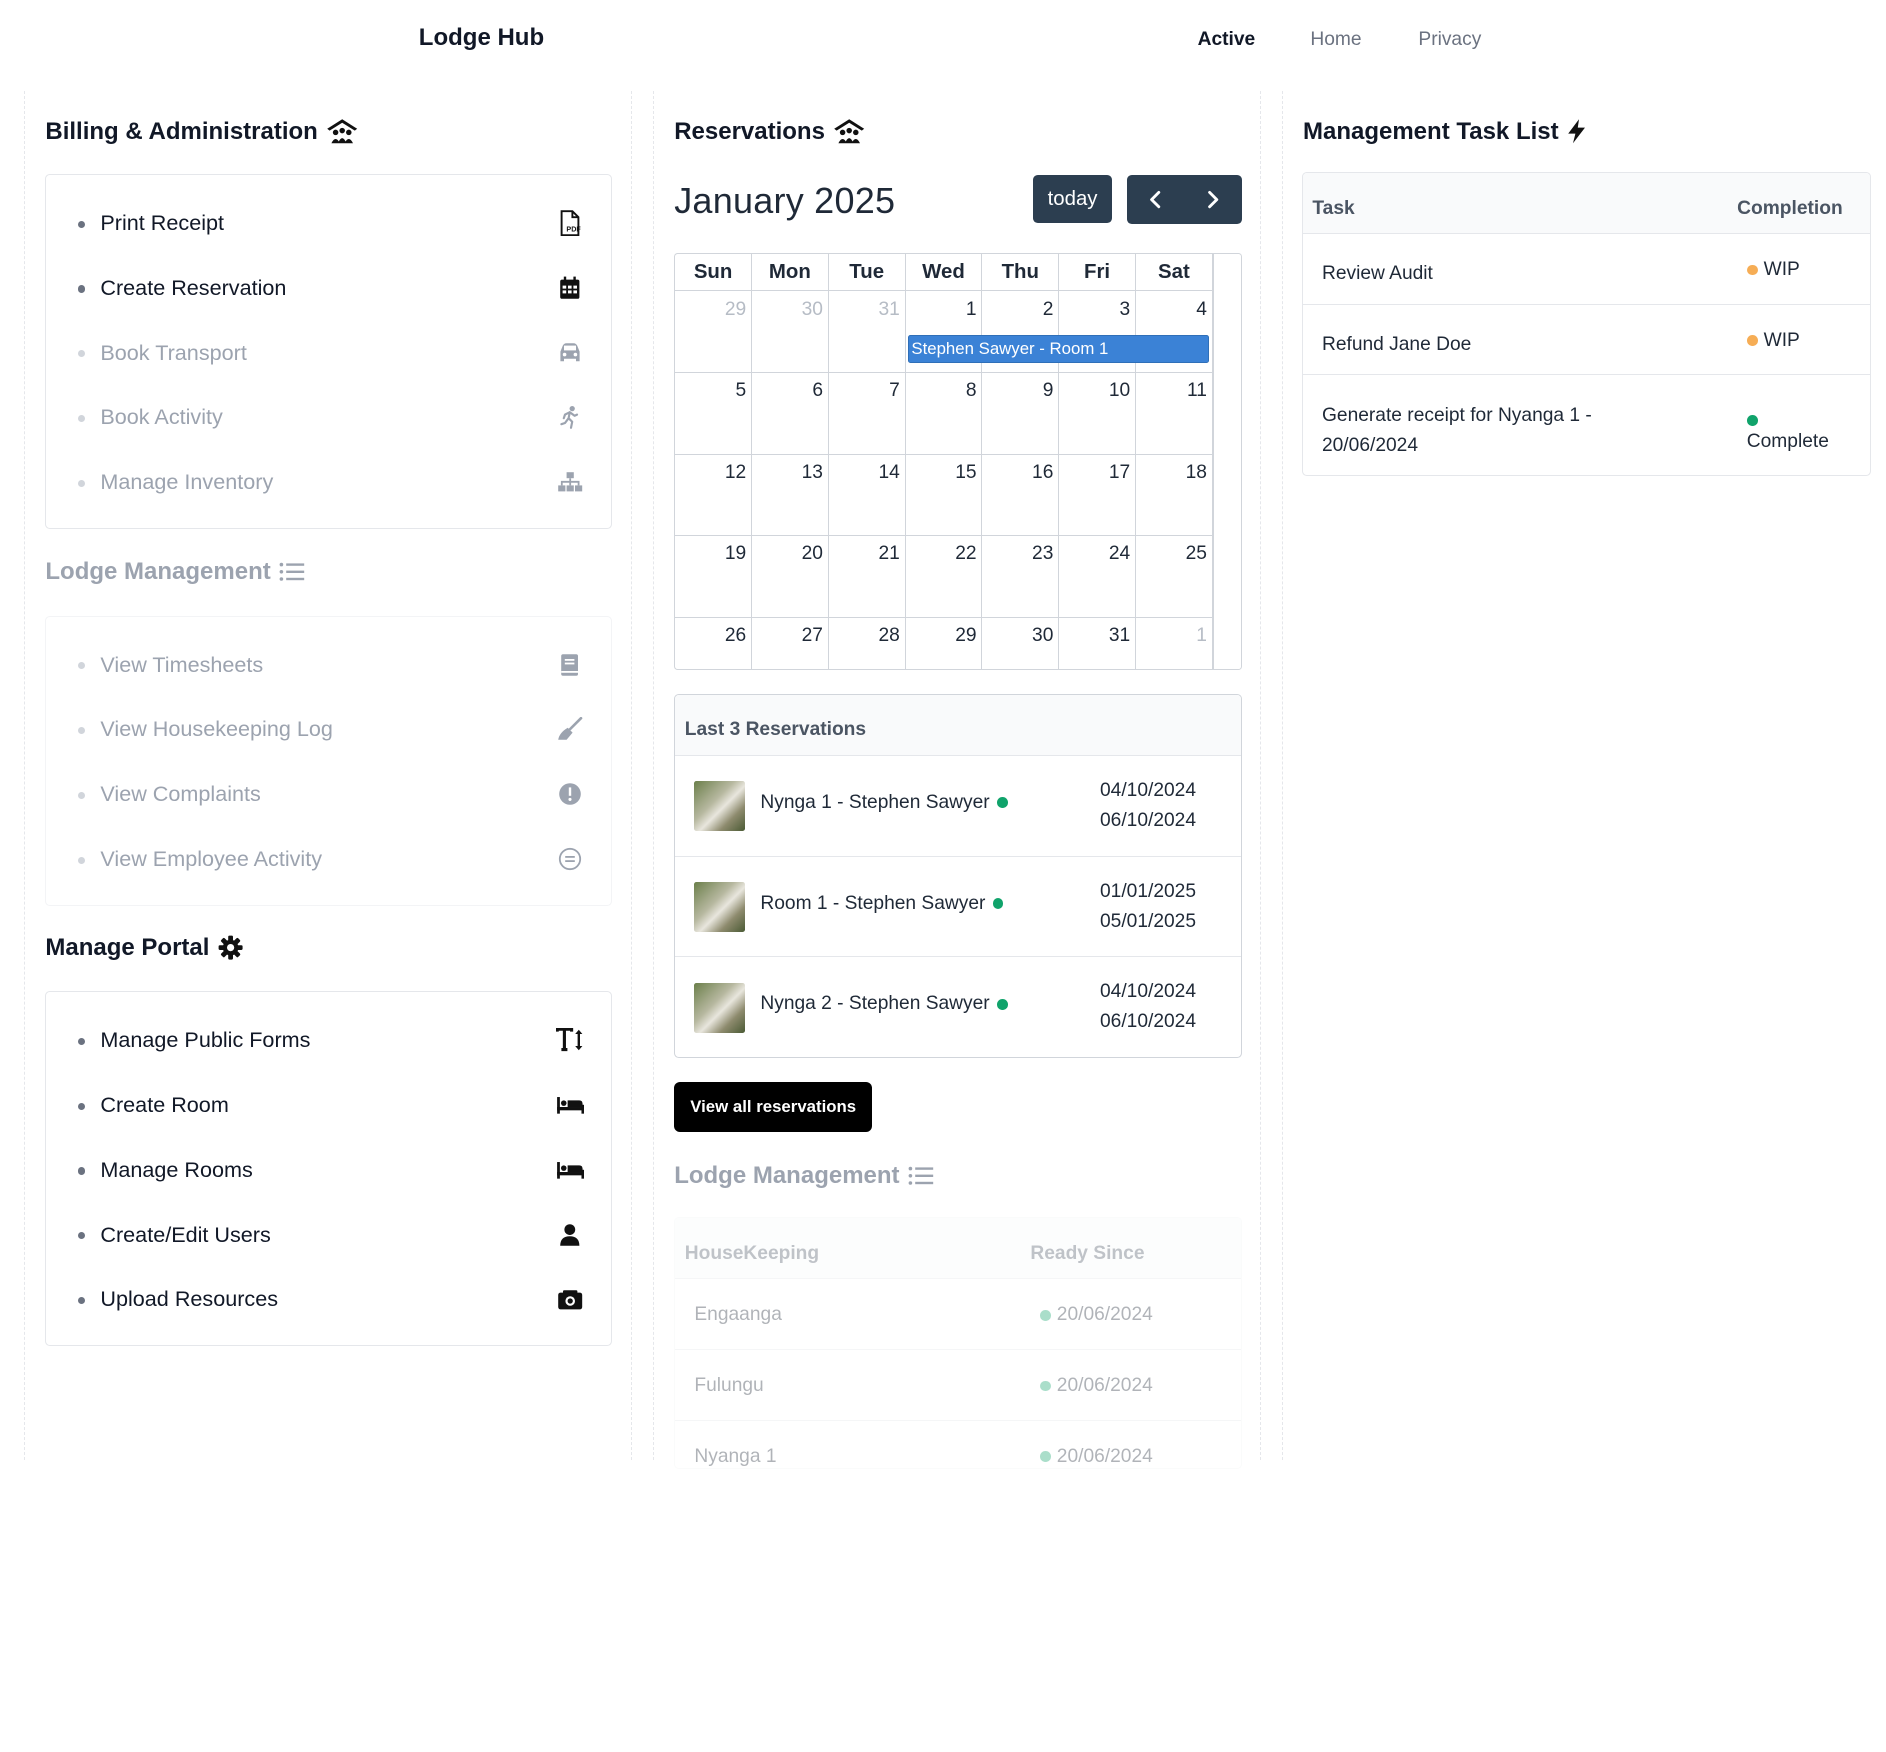 Image resolution: width=1886 pixels, height=1752 pixels. Describe the element at coordinates (1156, 199) in the screenshot. I see `prev-month-button` at that location.